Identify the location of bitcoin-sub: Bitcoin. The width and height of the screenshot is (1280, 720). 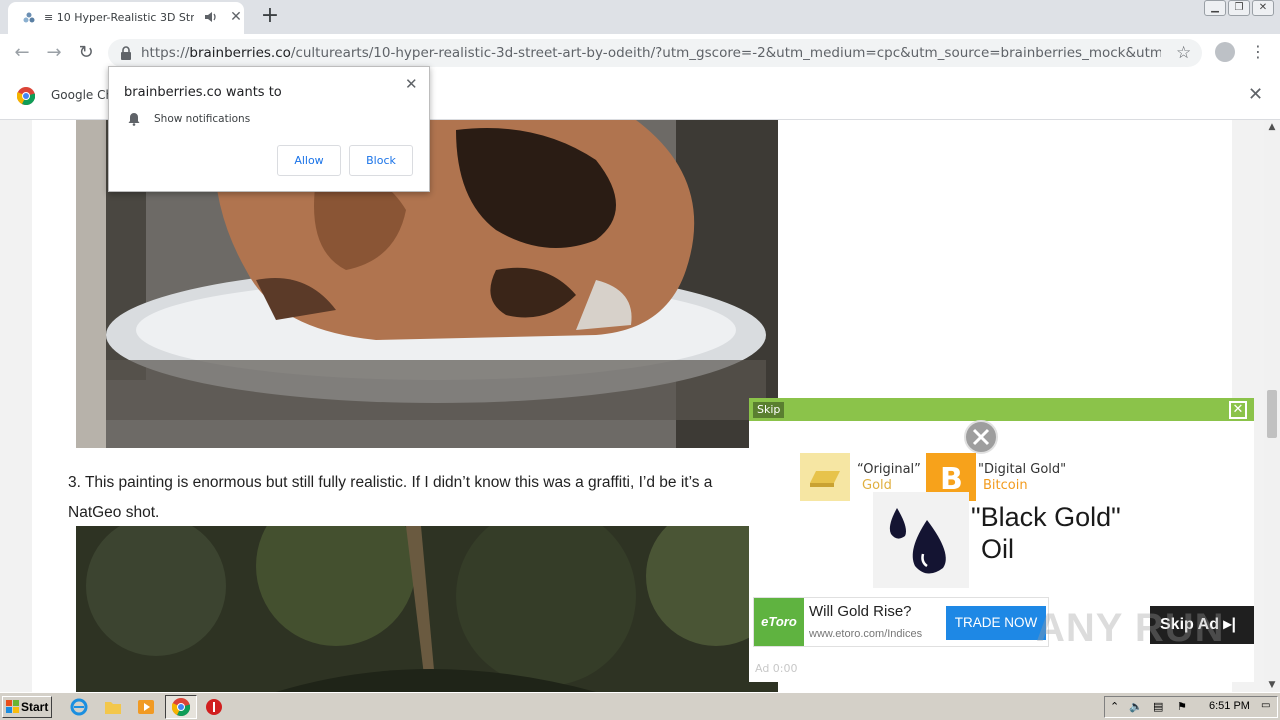
(1005, 485).